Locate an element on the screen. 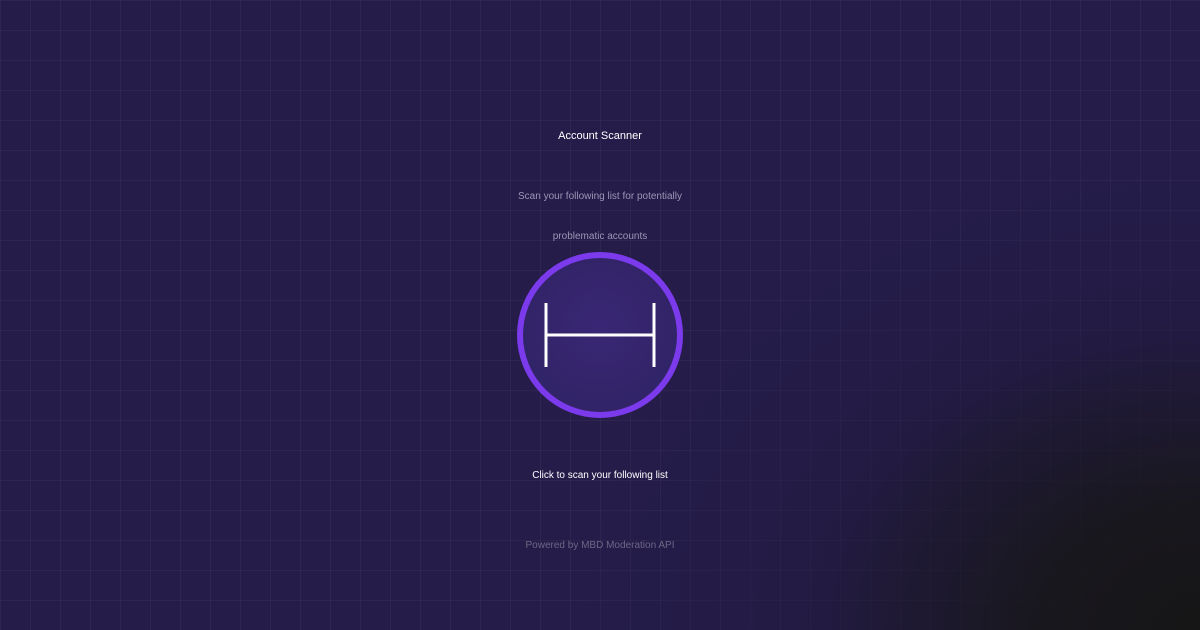  scan-cta-text: Click to scan your following list is located at coordinates (600, 476).